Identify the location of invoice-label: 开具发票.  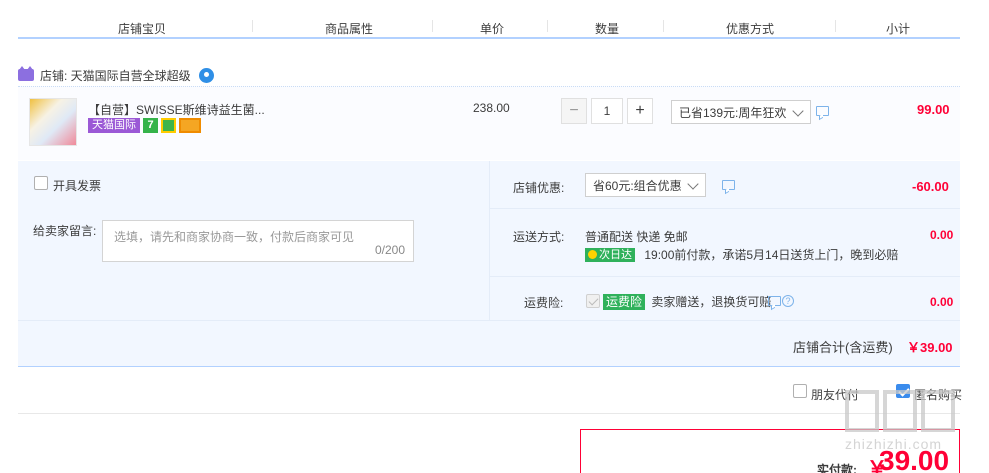
(77, 186).